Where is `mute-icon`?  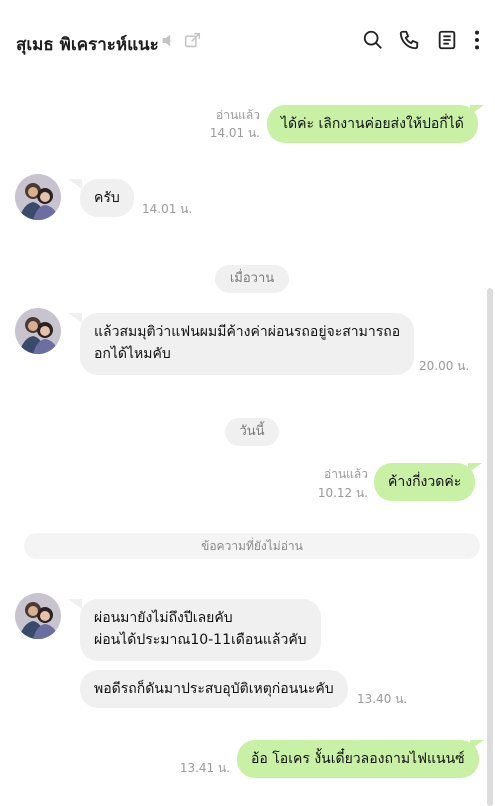
mute-icon is located at coordinates (168, 40).